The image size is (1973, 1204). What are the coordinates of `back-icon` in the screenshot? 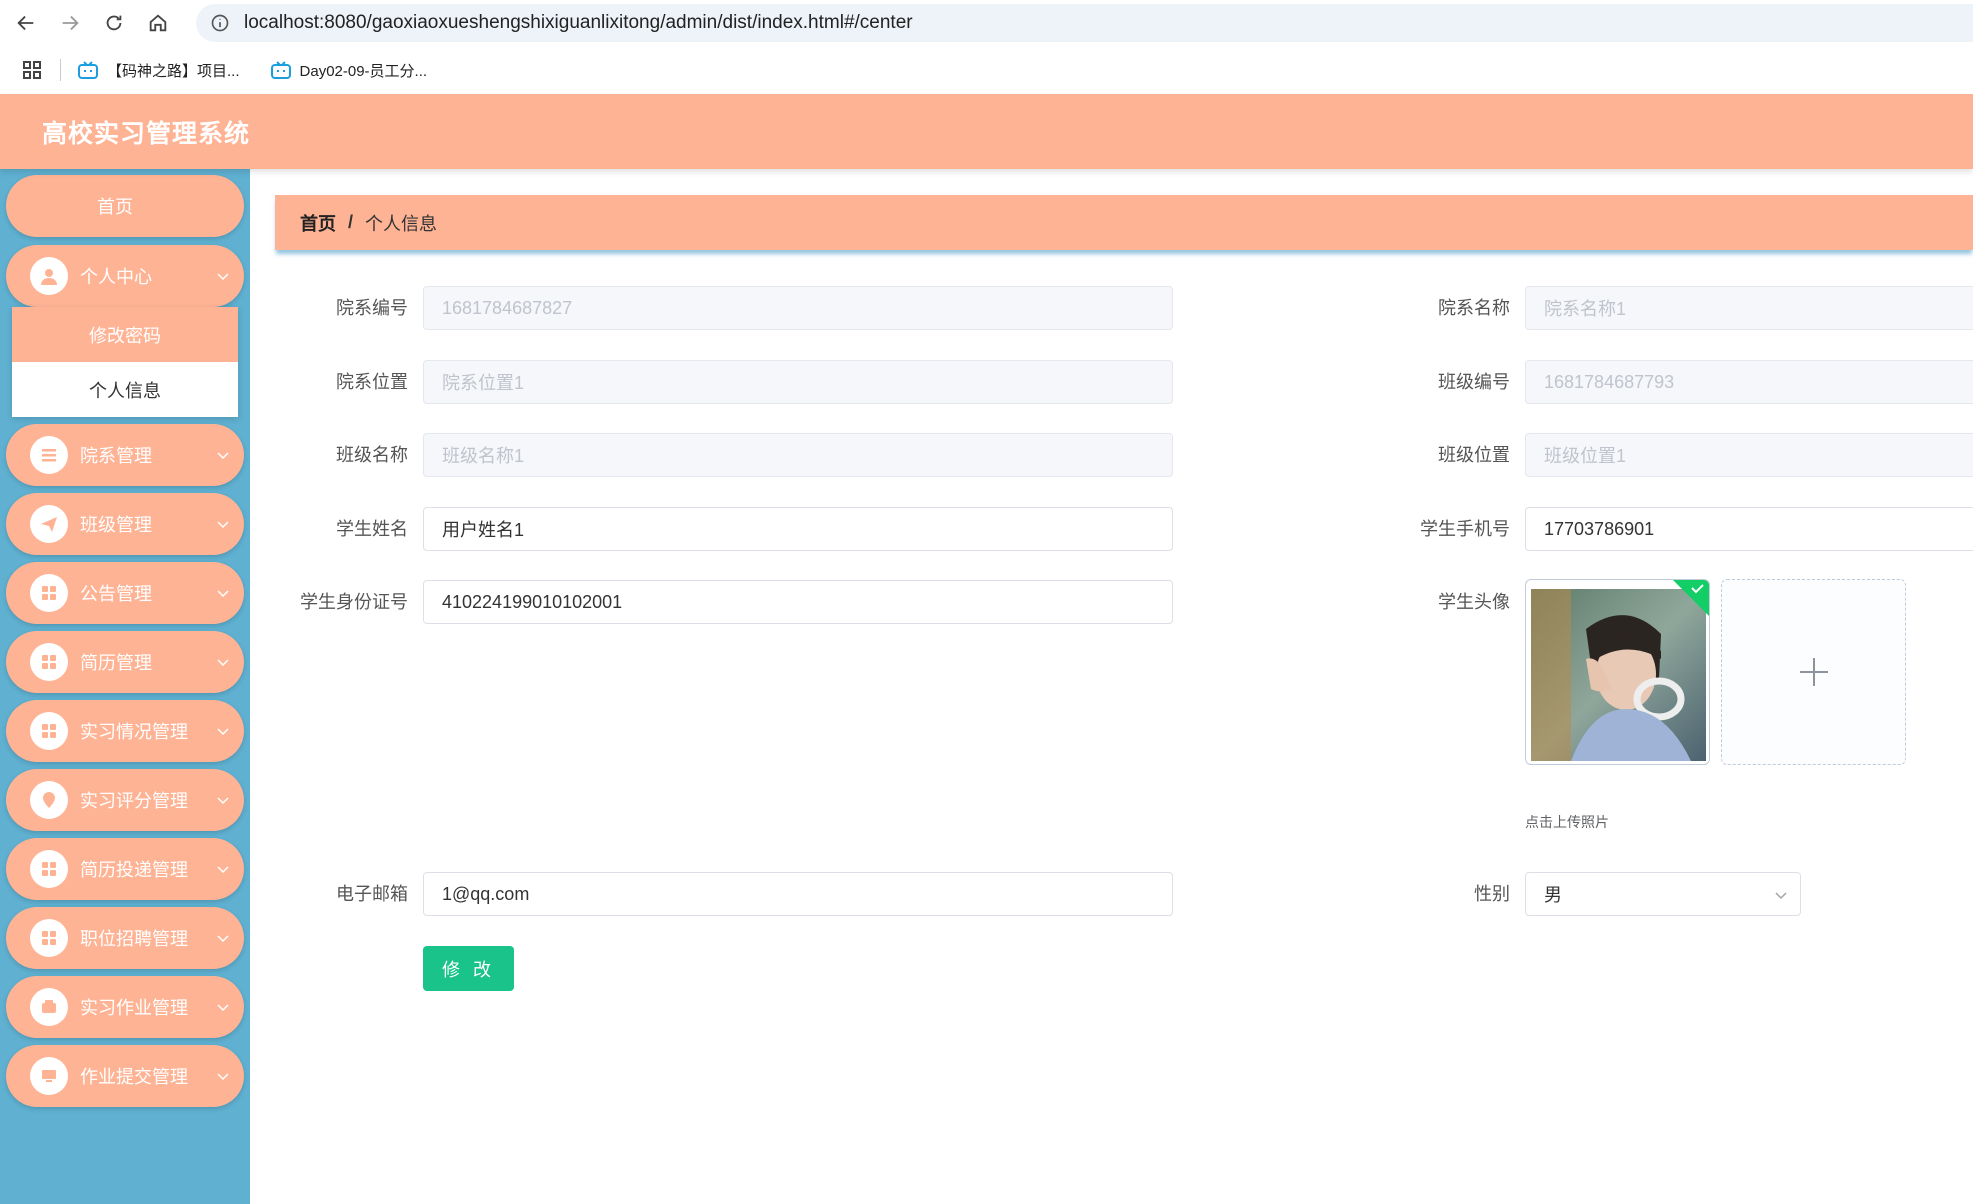 It's located at (26, 23).